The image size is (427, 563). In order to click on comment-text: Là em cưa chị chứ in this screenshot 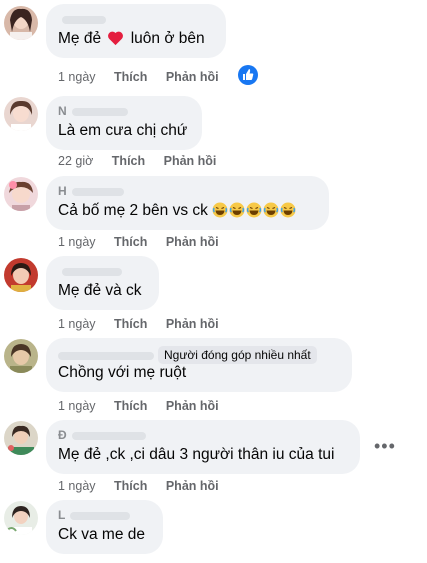, I will do `click(123, 130)`.